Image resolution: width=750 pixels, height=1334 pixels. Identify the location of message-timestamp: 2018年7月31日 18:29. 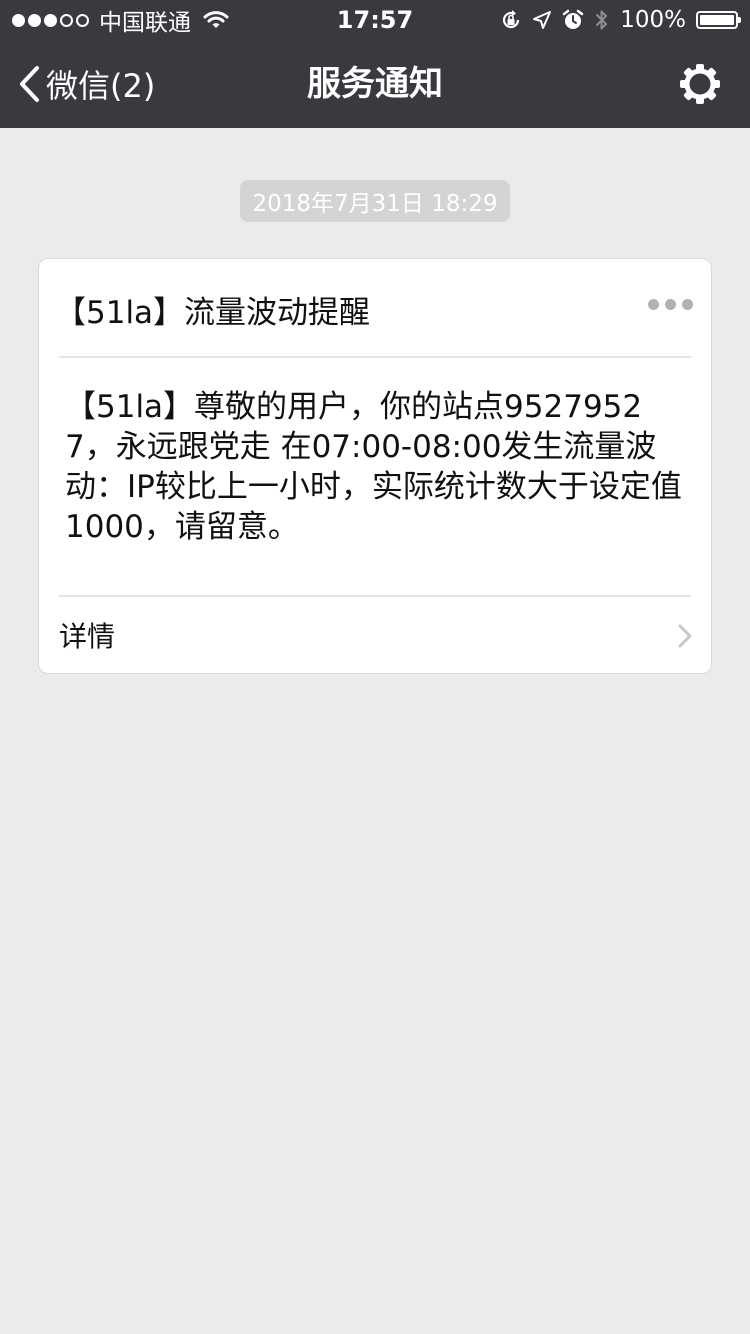
(375, 201).